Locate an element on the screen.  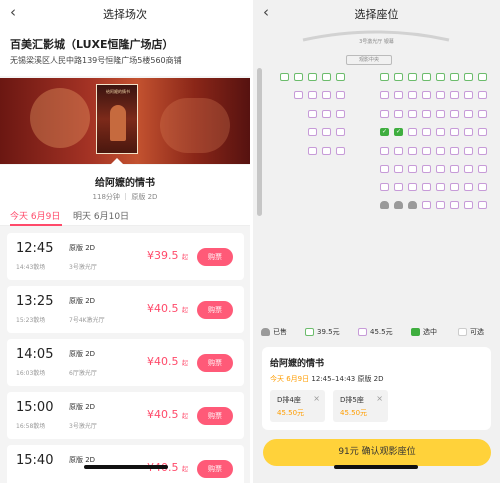
showtime-card: 13:25 15:23散场 原版 2D 7号4K激光厅 ¥40.5 起购票 is located at coordinates (125, 309).